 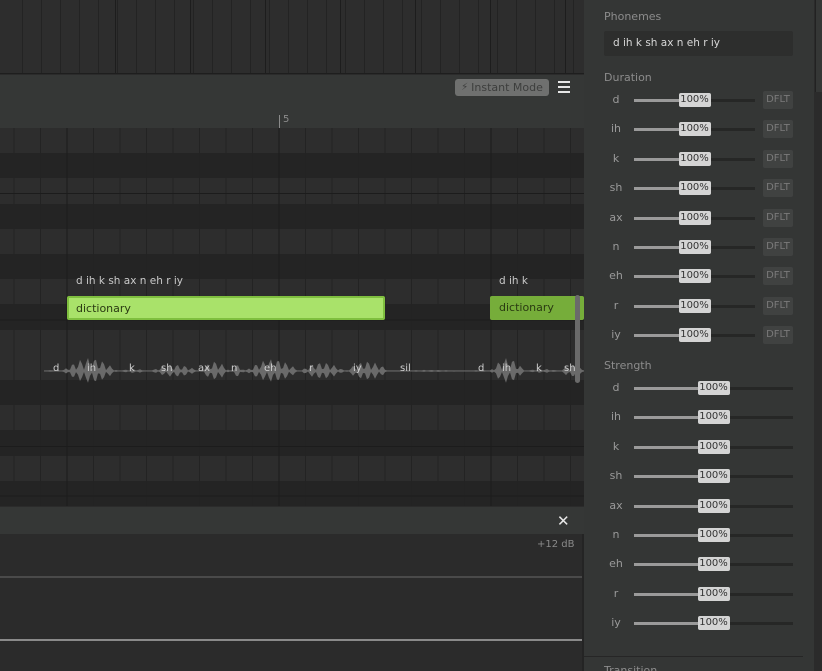 What do you see at coordinates (270, 368) in the screenshot?
I see `waveform-phoneme-label: eh` at bounding box center [270, 368].